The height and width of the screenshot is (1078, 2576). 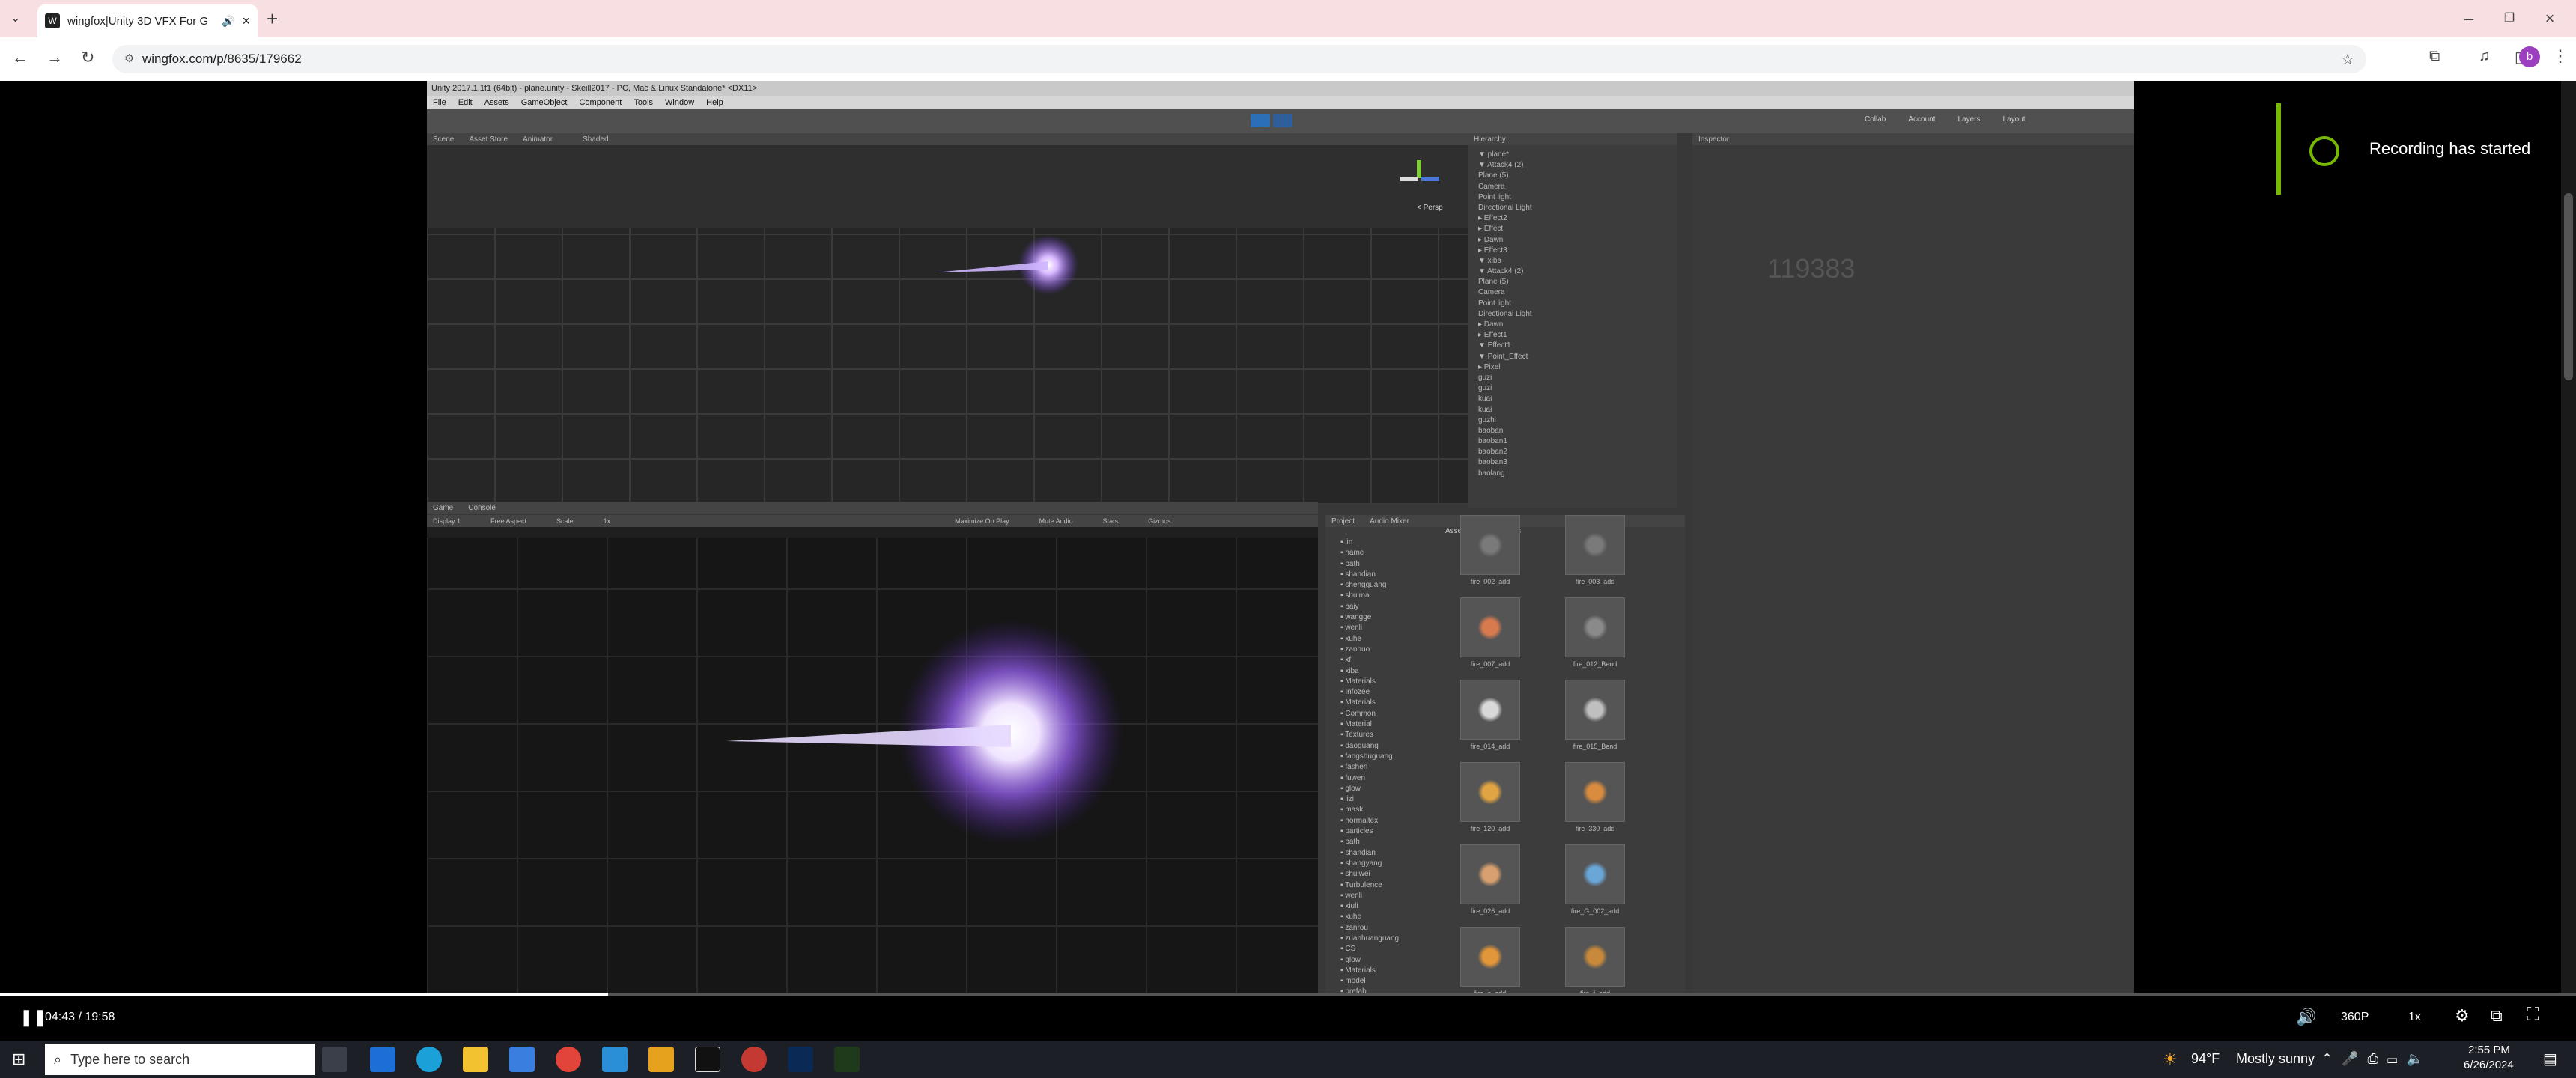 I want to click on browser-tab: W wingfox|Unity 3D VFX For G 🔊 ×, so click(x=147, y=20).